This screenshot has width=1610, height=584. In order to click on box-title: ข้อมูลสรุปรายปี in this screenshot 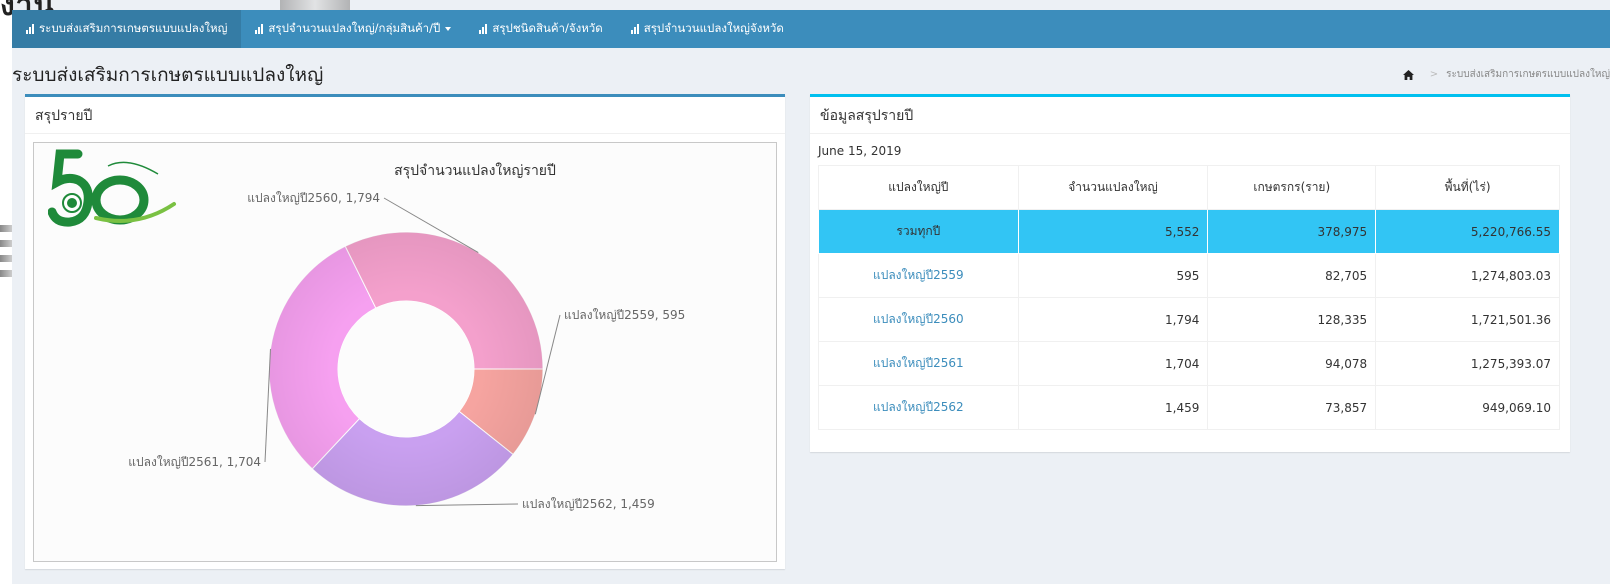, I will do `click(1190, 115)`.